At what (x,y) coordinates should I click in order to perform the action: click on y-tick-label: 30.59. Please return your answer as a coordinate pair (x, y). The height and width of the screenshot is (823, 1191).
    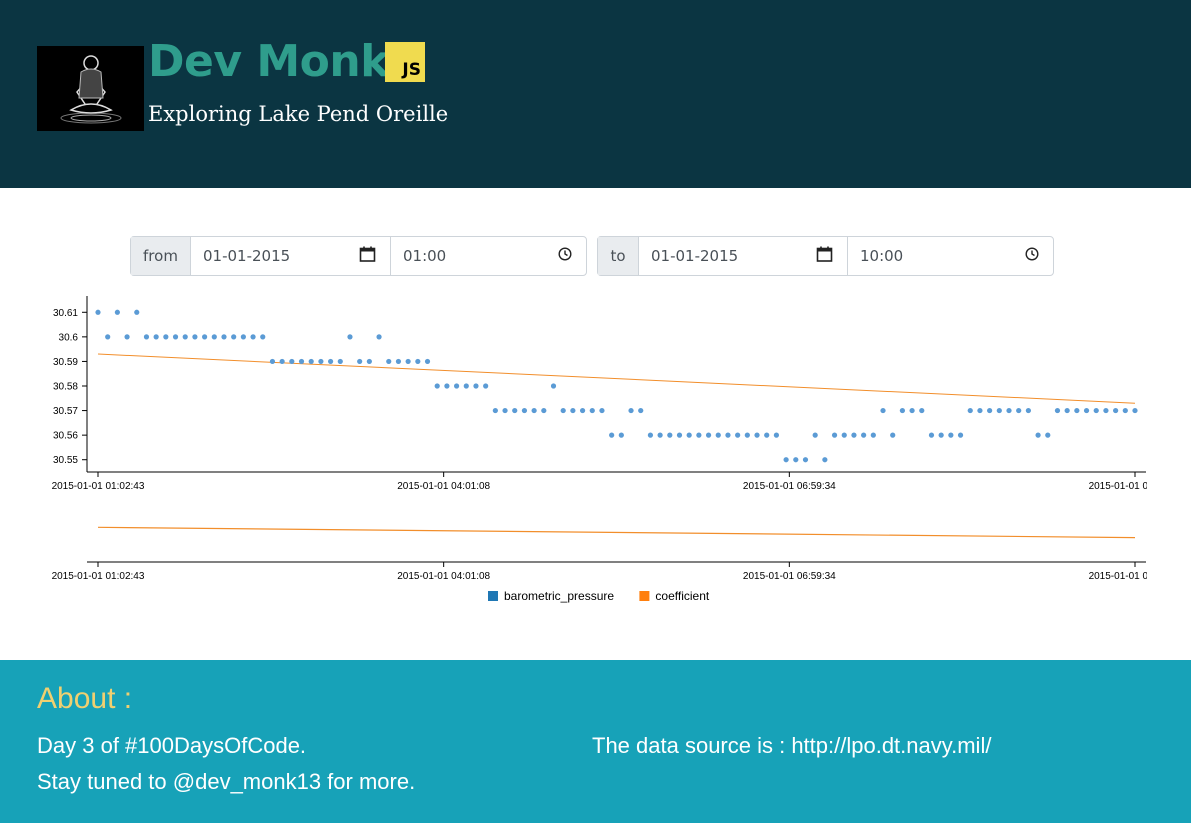
    Looking at the image, I should click on (65, 362).